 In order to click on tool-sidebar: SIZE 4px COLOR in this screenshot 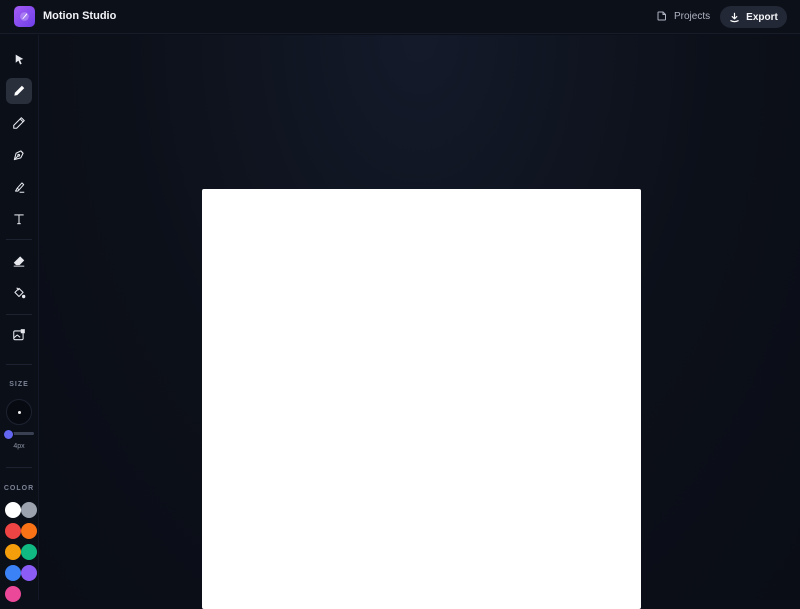, I will do `click(19, 318)`.